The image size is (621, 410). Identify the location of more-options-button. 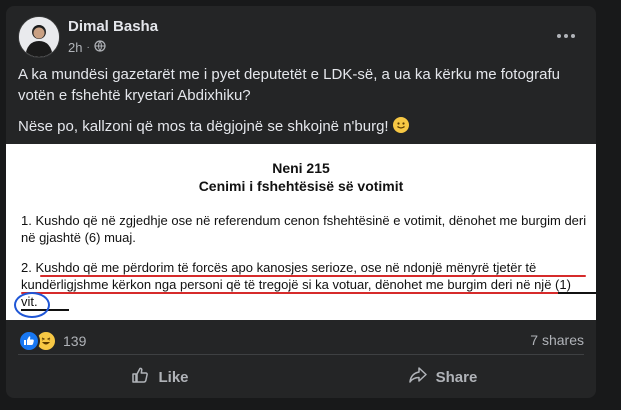
(566, 36).